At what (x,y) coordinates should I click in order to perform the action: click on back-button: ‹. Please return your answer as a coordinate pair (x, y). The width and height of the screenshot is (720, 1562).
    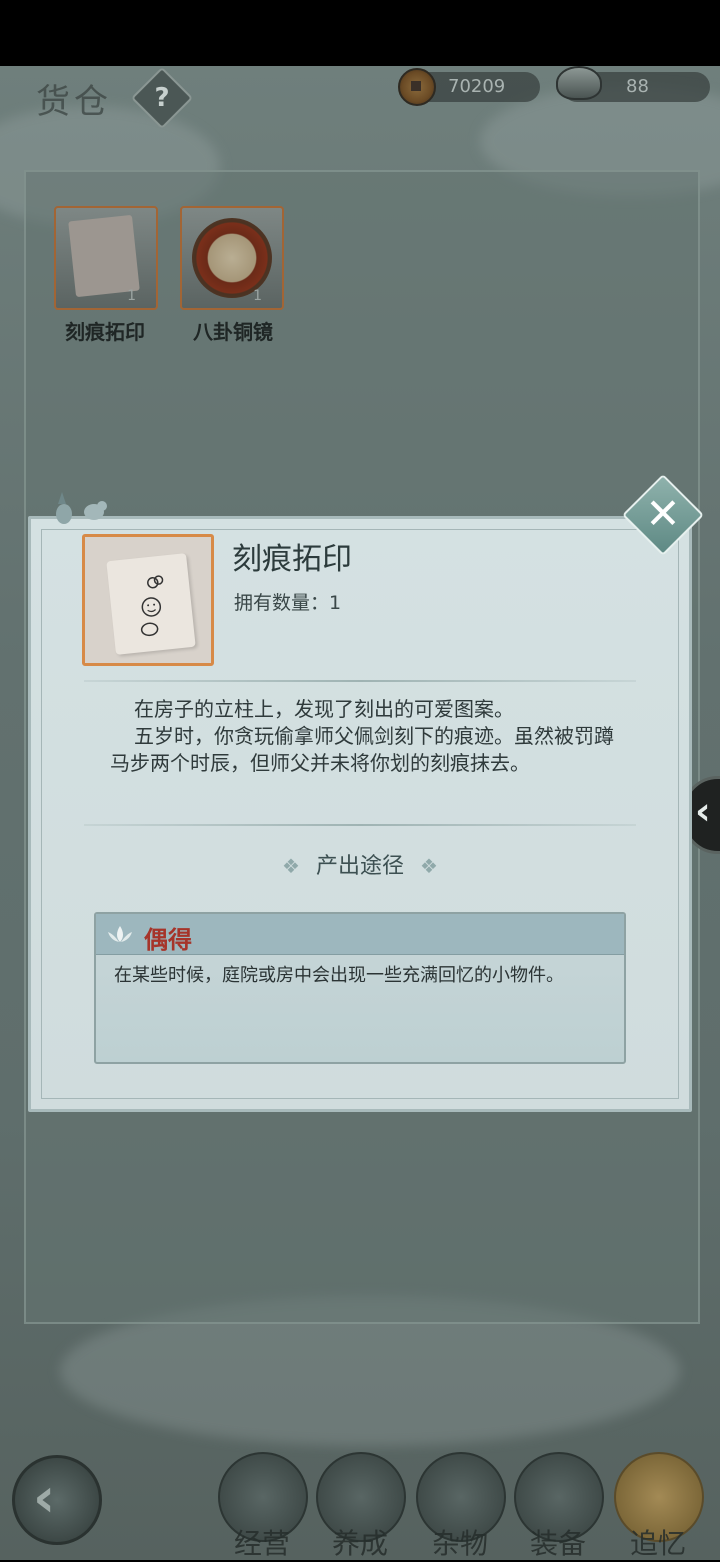
    Looking at the image, I should click on (57, 1500).